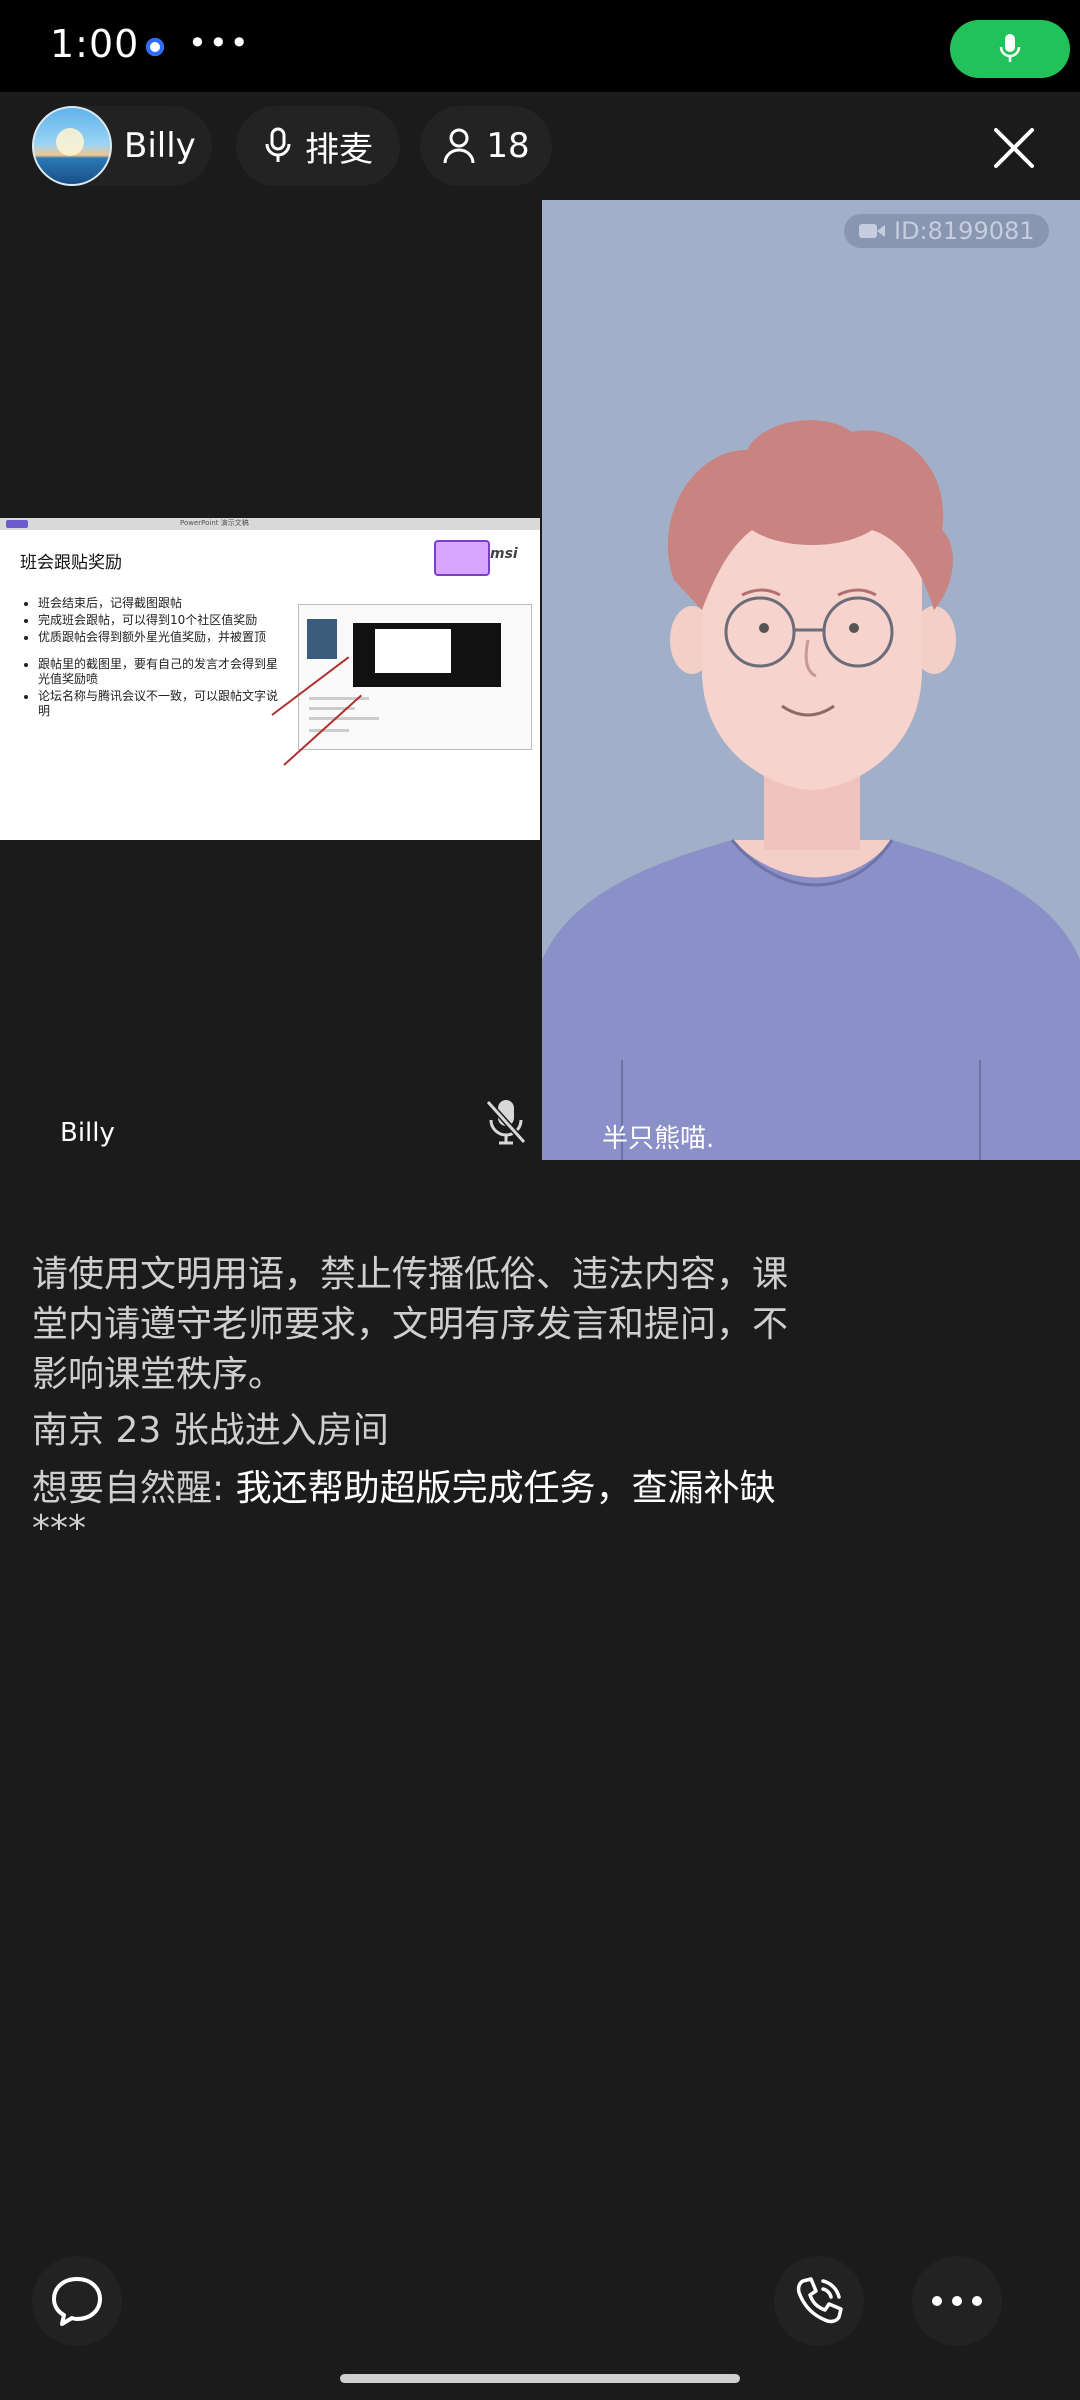 The height and width of the screenshot is (2400, 1080). What do you see at coordinates (508, 146) in the screenshot?
I see `participant-count: 18` at bounding box center [508, 146].